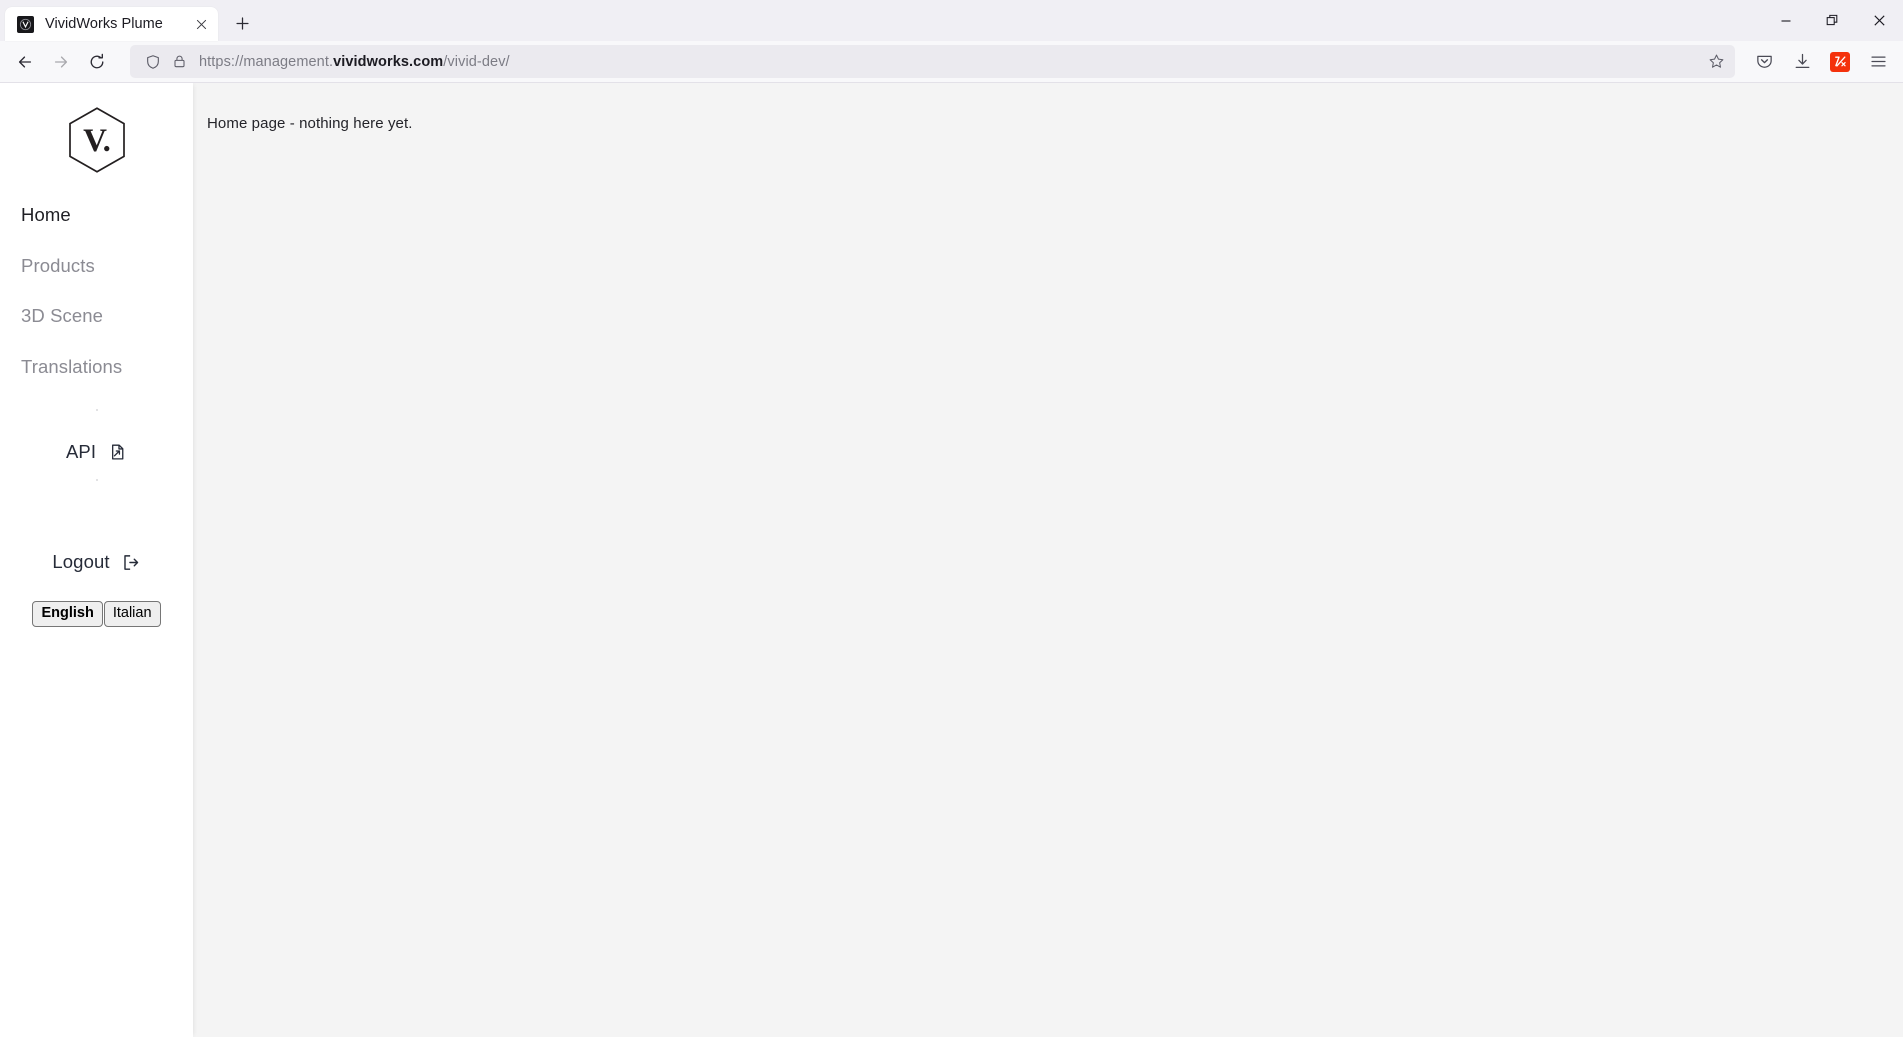 The width and height of the screenshot is (1903, 1037). I want to click on new-tab-button, so click(242, 23).